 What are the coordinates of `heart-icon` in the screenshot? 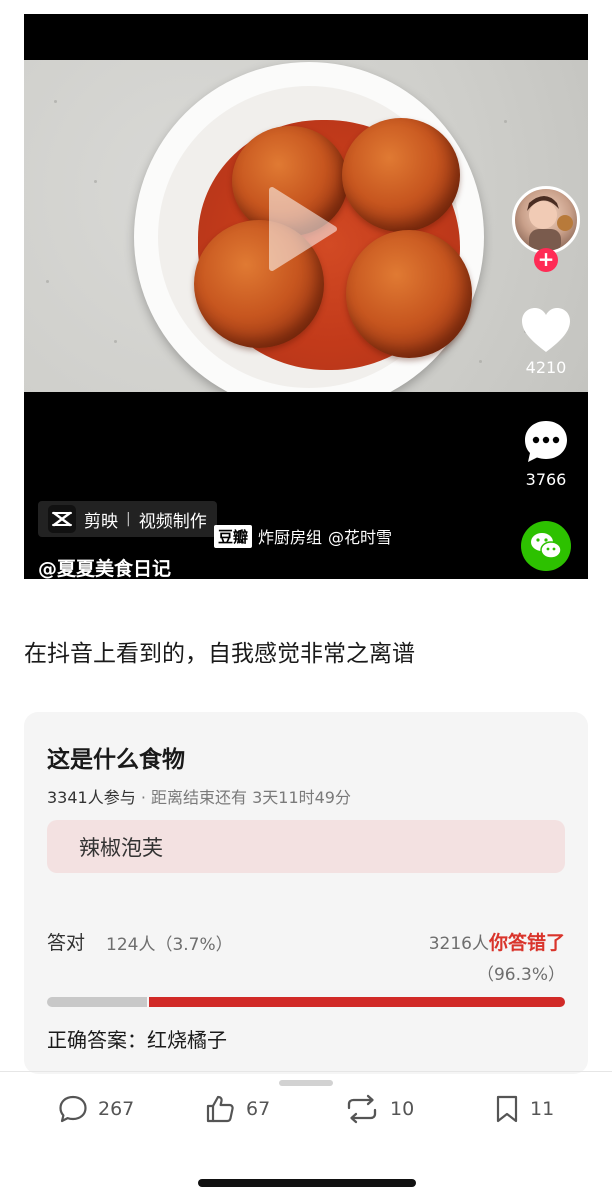 It's located at (546, 330).